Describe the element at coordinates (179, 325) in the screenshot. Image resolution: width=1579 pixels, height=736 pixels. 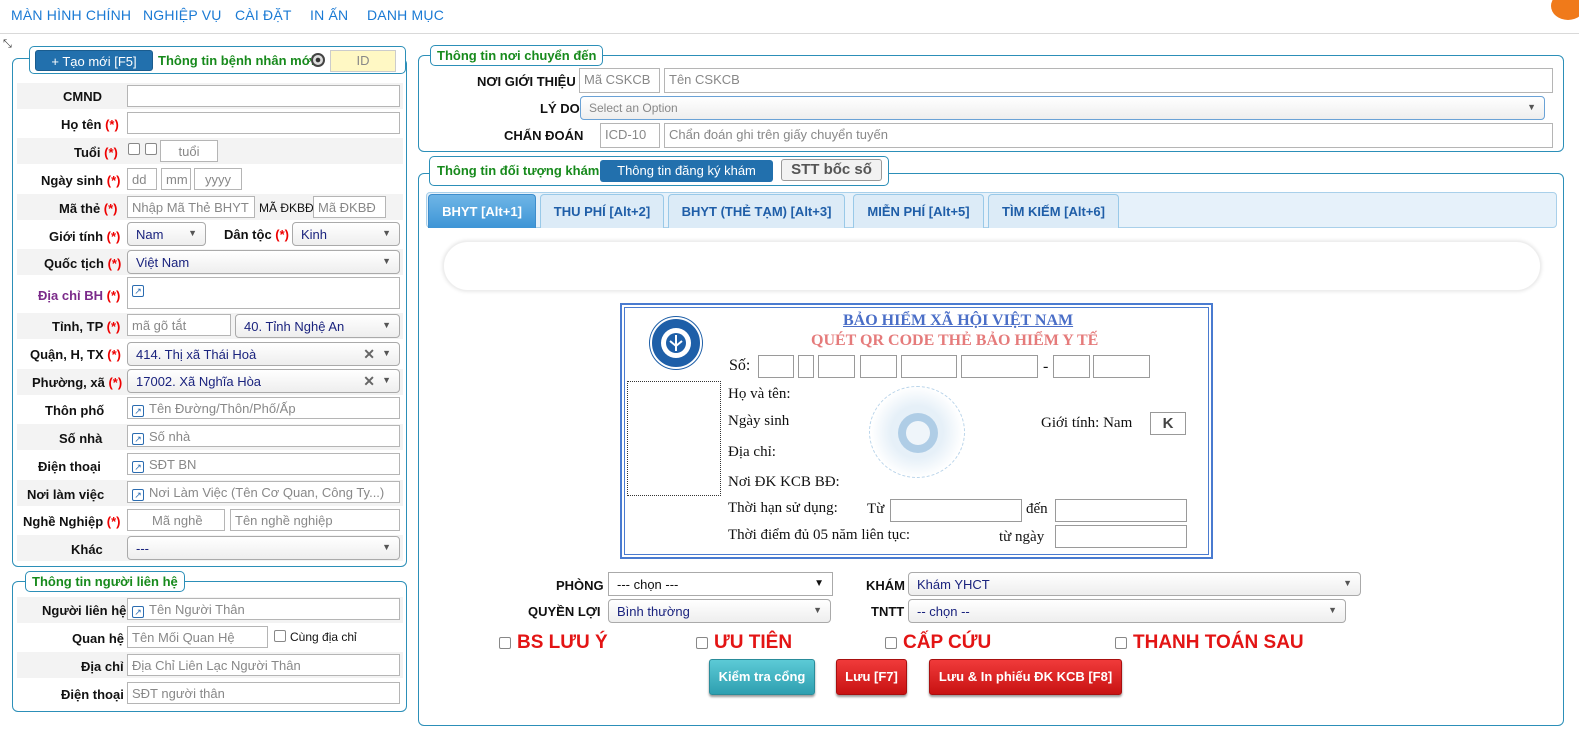
I see `province-code-input: mã gõ tắt` at that location.